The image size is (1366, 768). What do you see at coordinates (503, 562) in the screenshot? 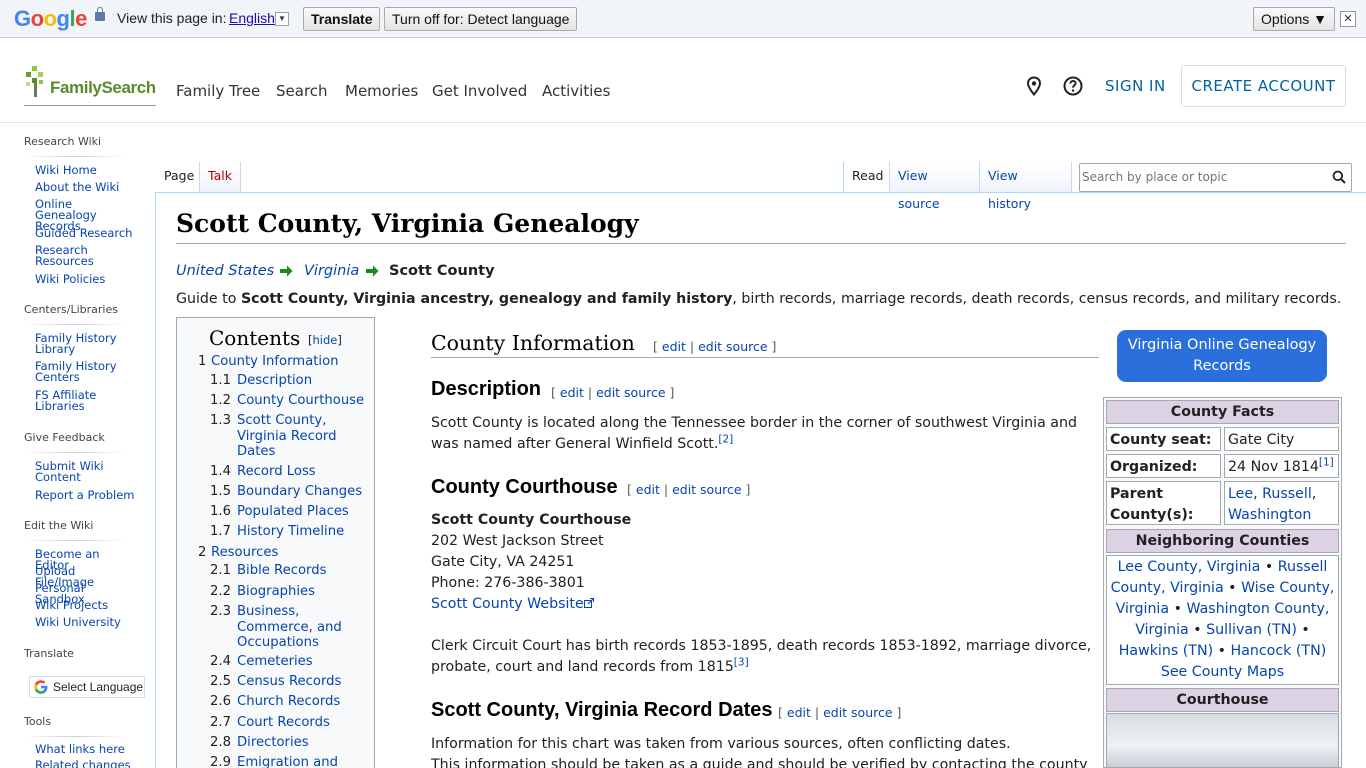
I see `courthouse-city: Gate City, VA 24251` at bounding box center [503, 562].